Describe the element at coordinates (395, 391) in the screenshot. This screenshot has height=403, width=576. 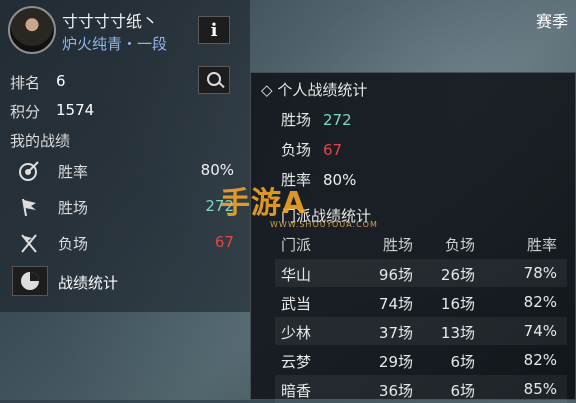
I see `cell-wins: 36场` at that location.